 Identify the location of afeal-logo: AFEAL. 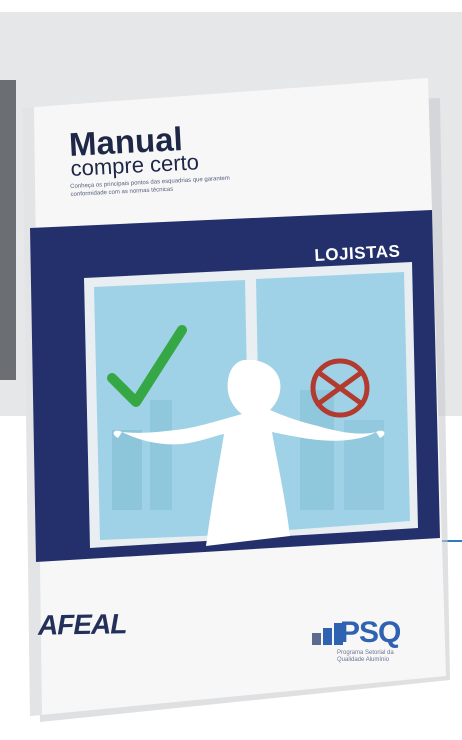
(82, 624).